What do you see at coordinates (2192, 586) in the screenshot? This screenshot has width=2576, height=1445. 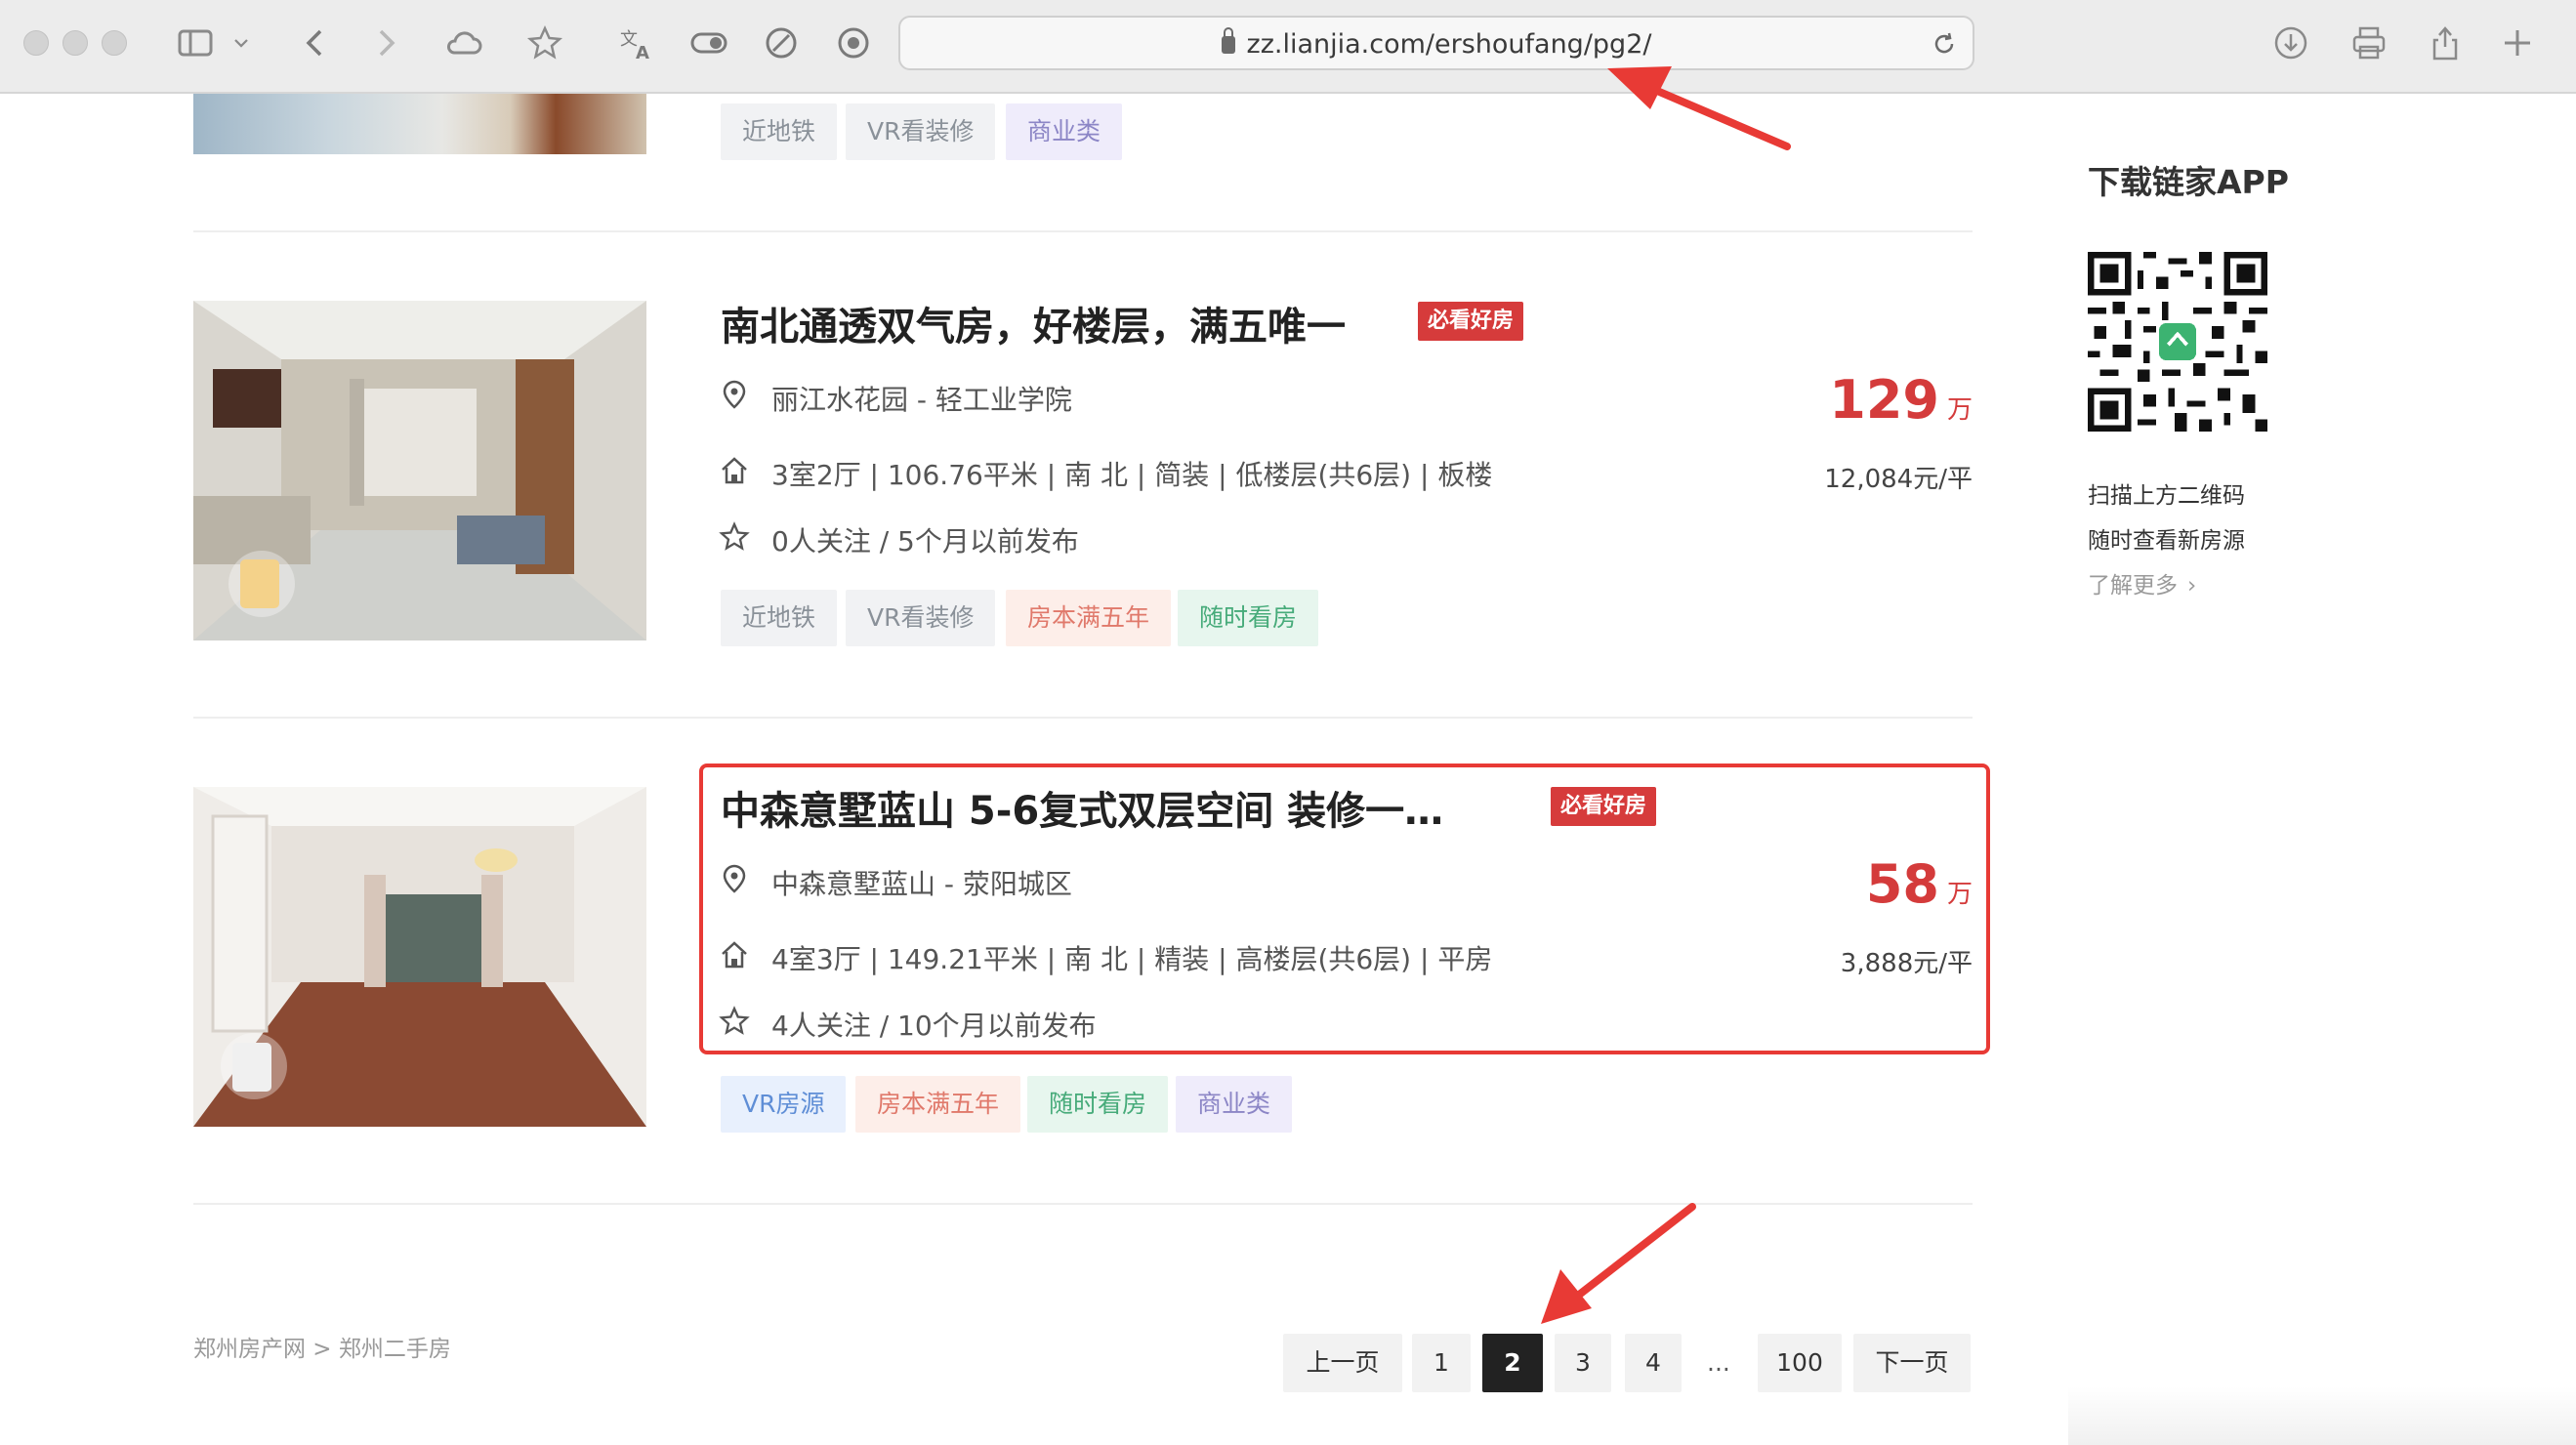 I see `chevron-right-icon: ›` at bounding box center [2192, 586].